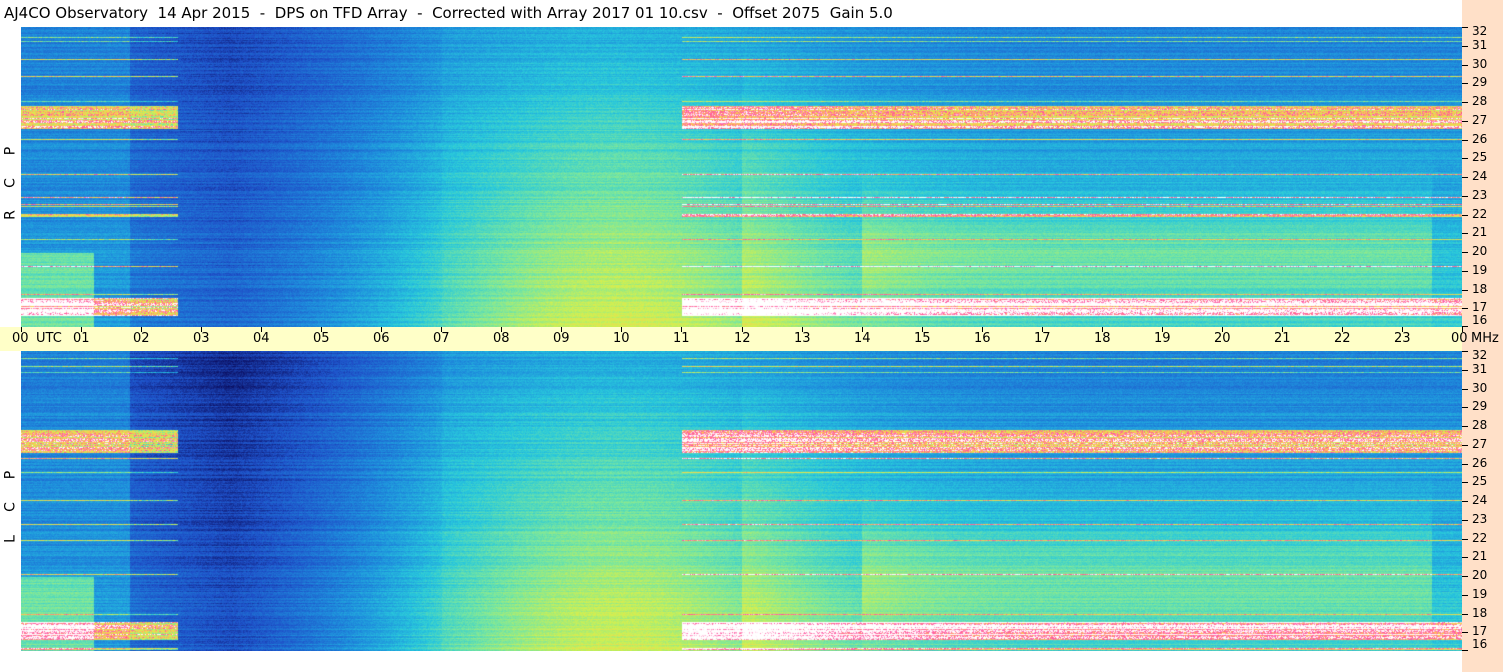 The image size is (1503, 672). I want to click on polarization-letter: R, so click(10, 215).